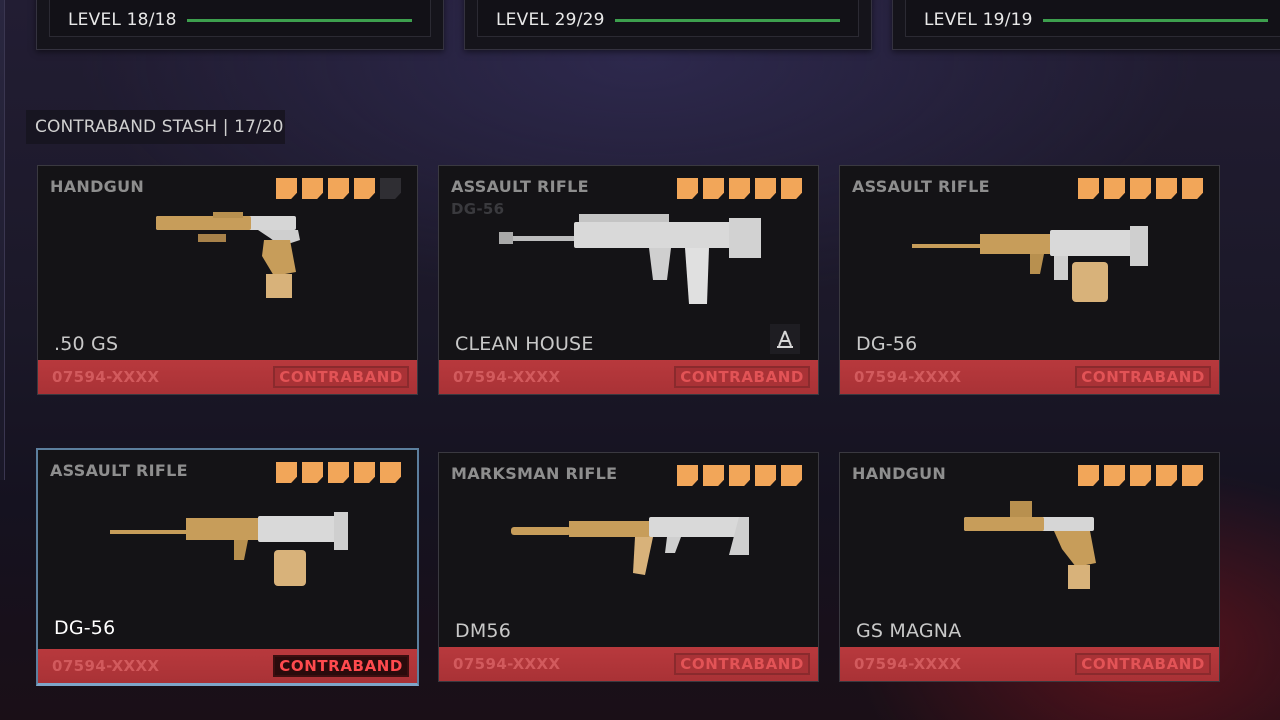 This screenshot has height=720, width=1280. What do you see at coordinates (524, 344) in the screenshot?
I see `weapon-name: CLEAN HOUSE` at bounding box center [524, 344].